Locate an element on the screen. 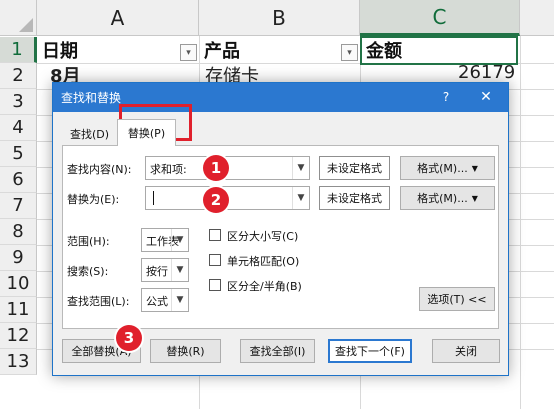  match-width-label: 区分全/半角(B) is located at coordinates (264, 286).